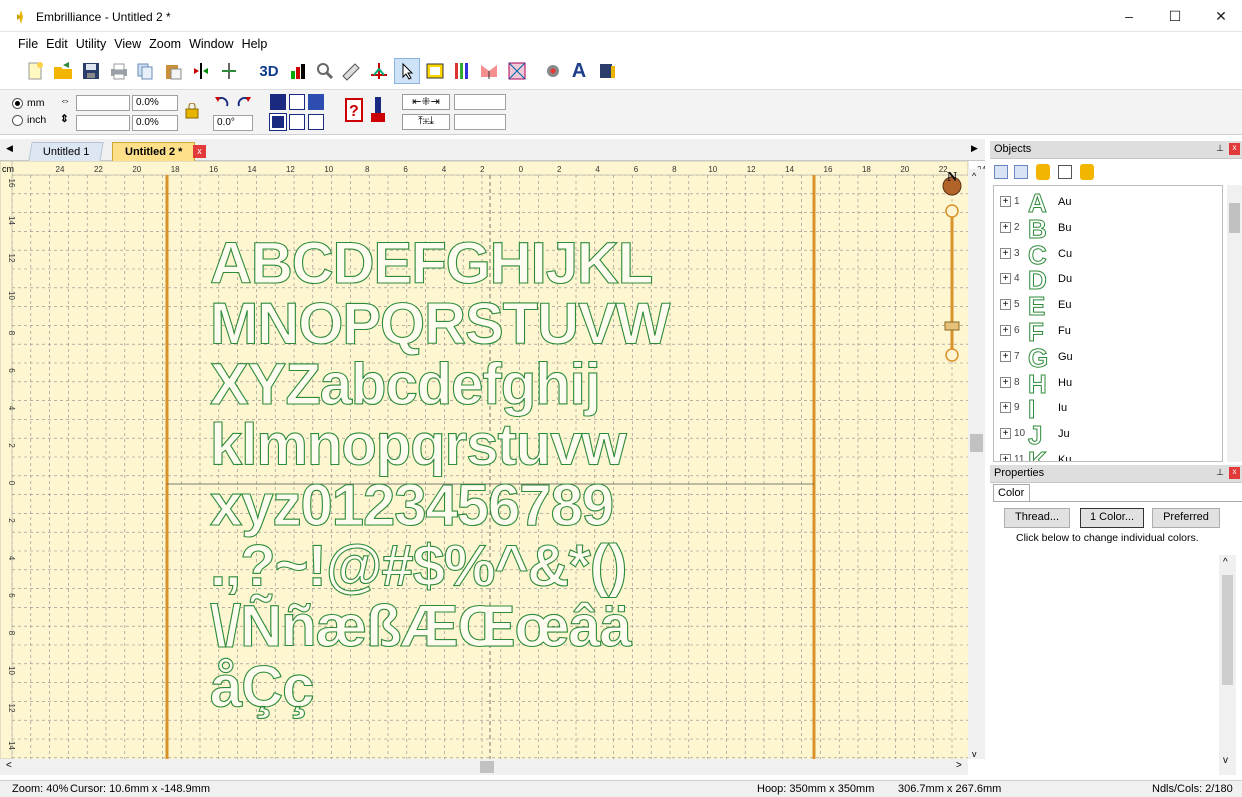  What do you see at coordinates (976, 443) in the screenshot?
I see `canvas-vscroll-thumb` at bounding box center [976, 443].